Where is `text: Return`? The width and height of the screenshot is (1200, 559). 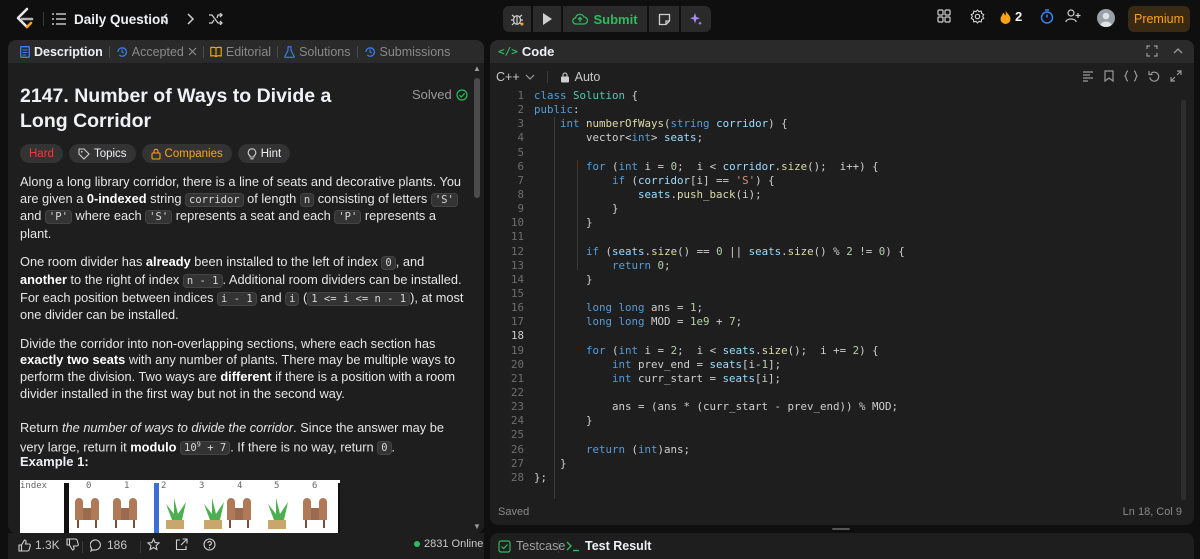
text: Return is located at coordinates (41, 428).